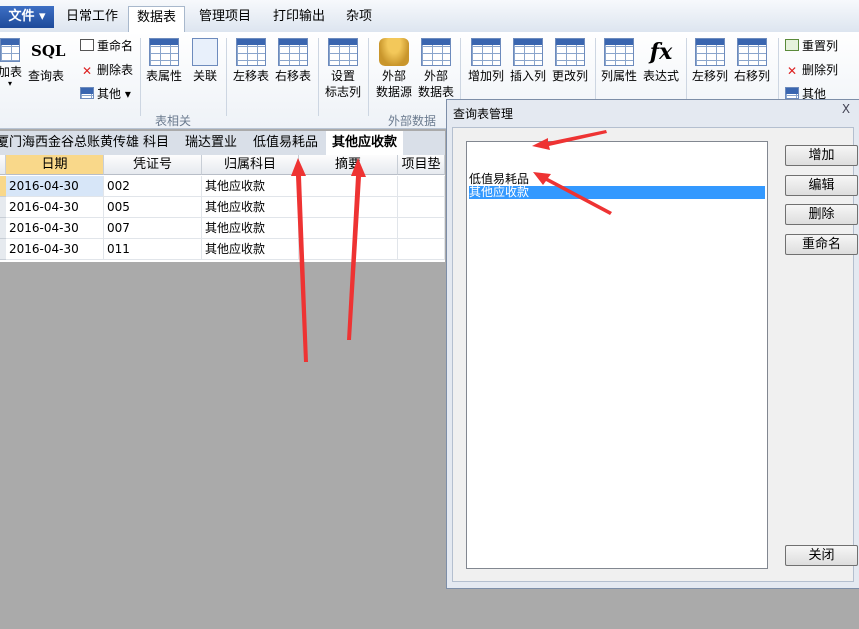 The height and width of the screenshot is (629, 859). I want to click on file-menu-button: 文件 ▾, so click(27, 17).